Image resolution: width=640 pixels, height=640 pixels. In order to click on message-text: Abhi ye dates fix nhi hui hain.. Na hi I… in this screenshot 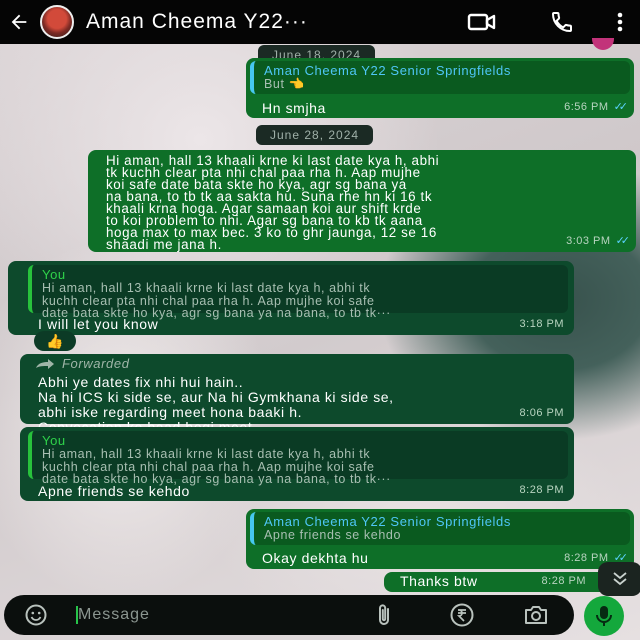, I will do `click(216, 404)`.